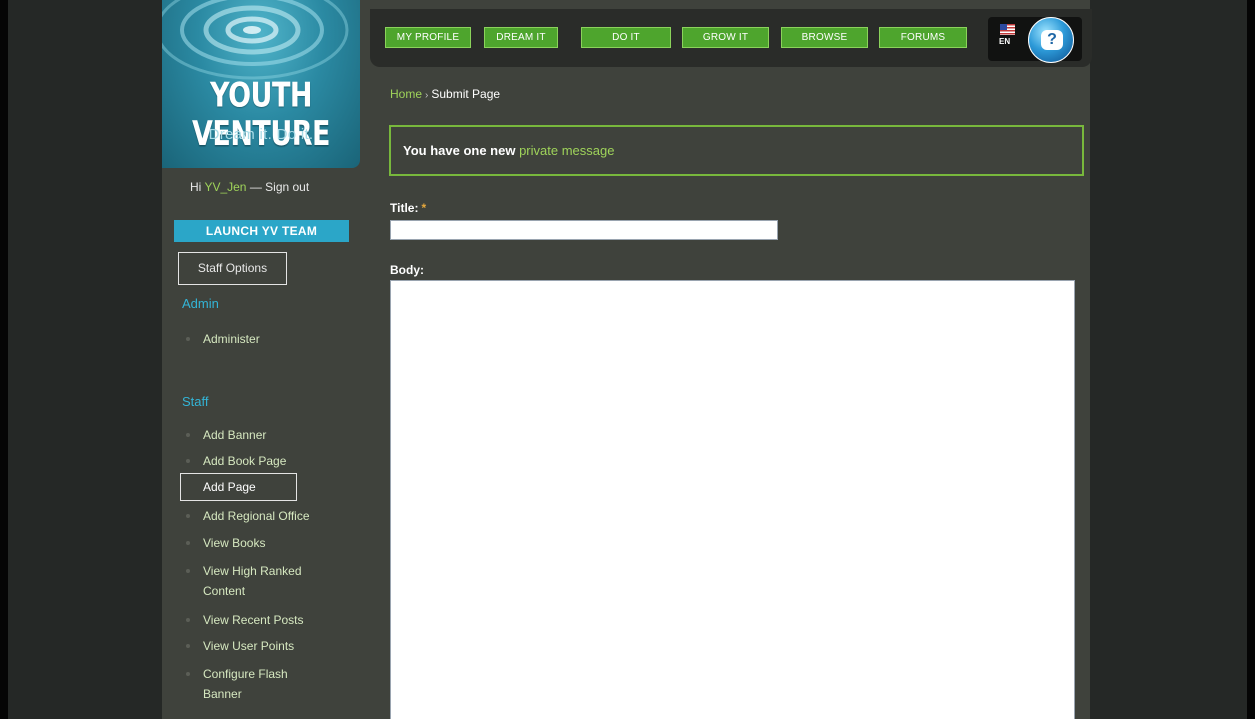  Describe the element at coordinates (264, 435) in the screenshot. I see `sidebar-item-add-banner: Add Banner` at that location.